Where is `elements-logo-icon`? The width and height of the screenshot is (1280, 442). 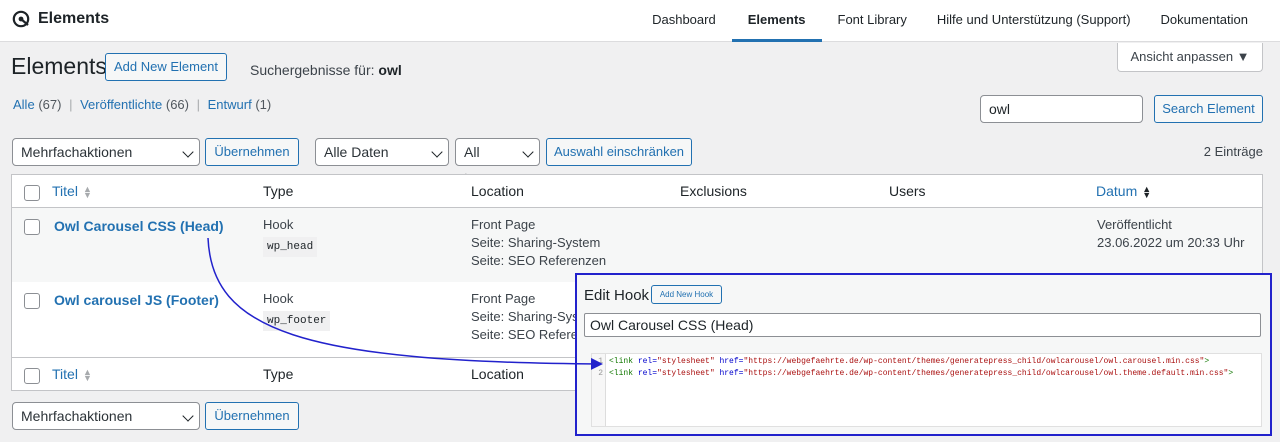 elements-logo-icon is located at coordinates (21, 19).